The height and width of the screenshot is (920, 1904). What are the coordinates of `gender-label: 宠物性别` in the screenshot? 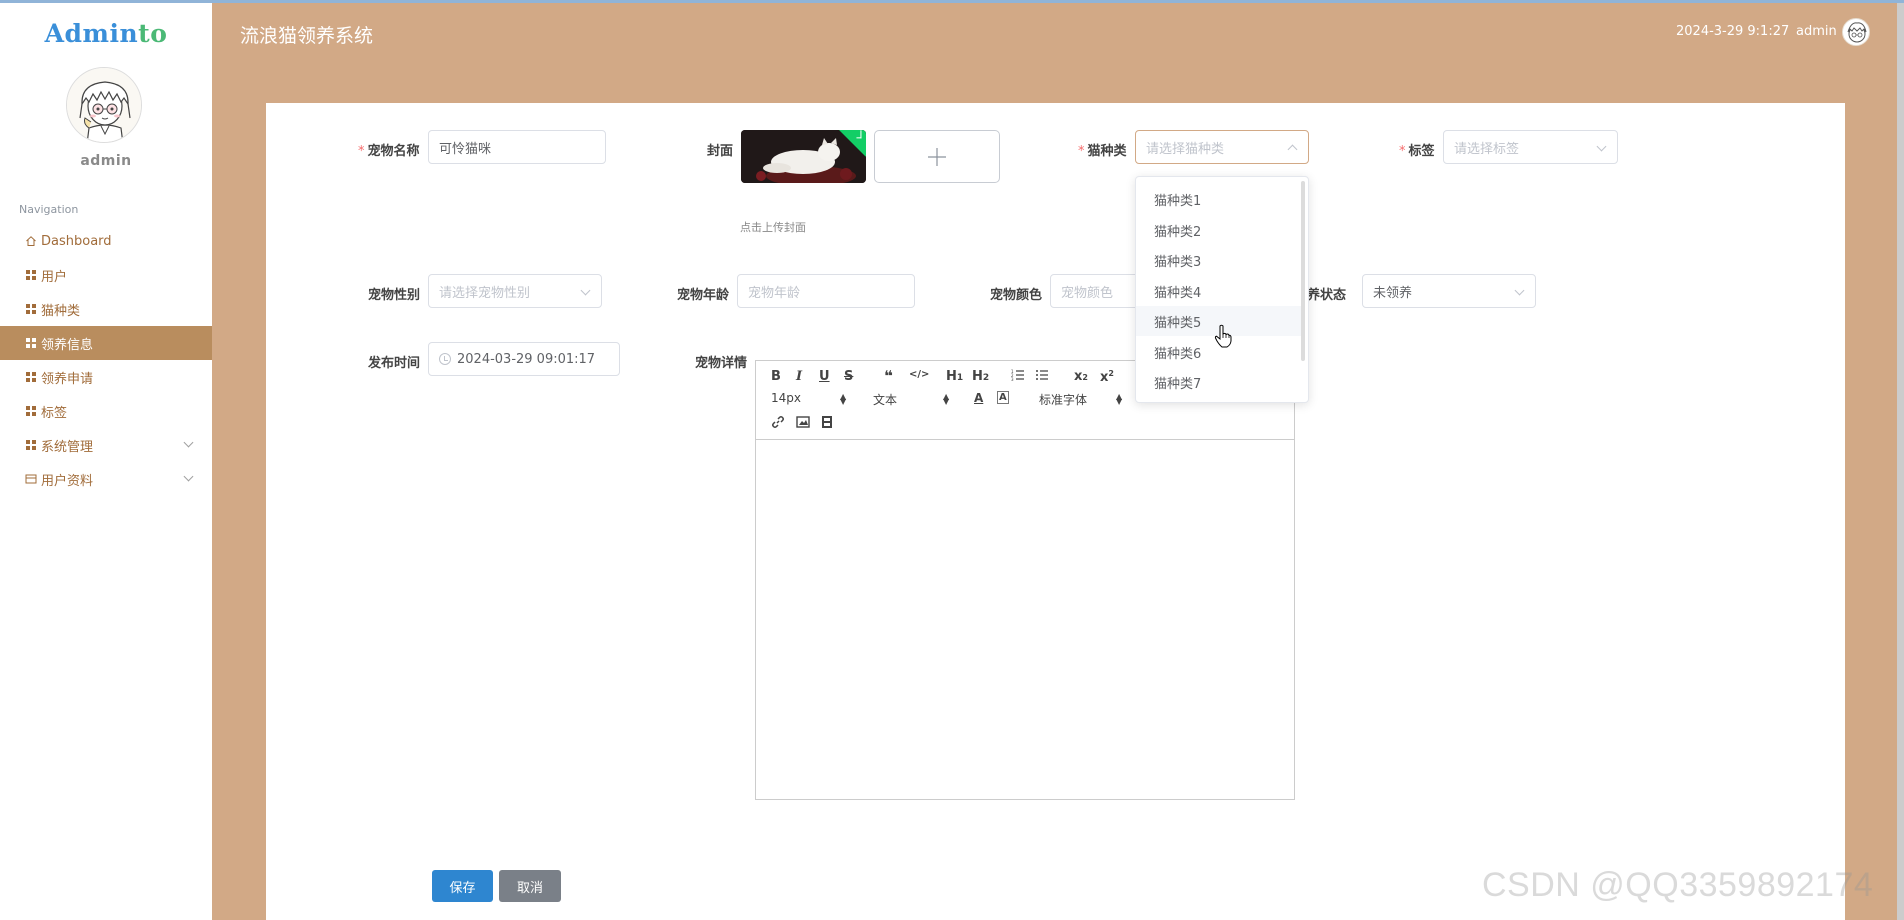 It's located at (394, 295).